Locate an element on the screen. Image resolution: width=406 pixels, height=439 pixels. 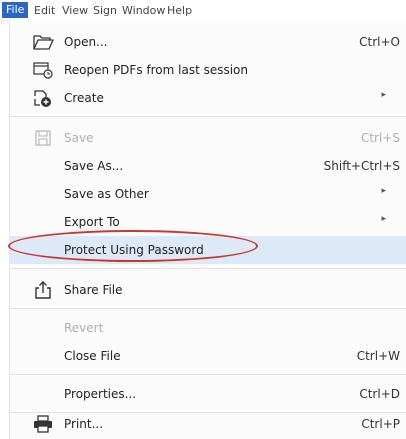
menu-item-save: Save Ctrl+S is located at coordinates (208, 138).